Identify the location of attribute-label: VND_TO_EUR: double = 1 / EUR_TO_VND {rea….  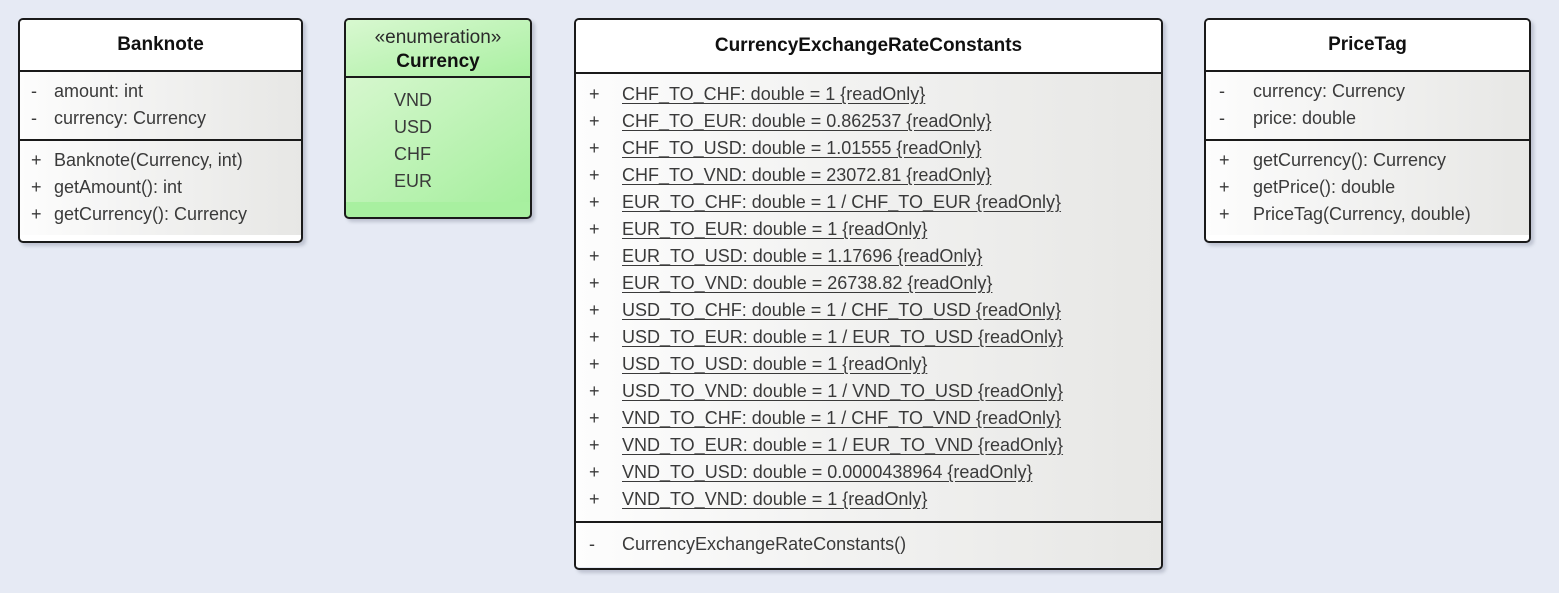
(843, 445).